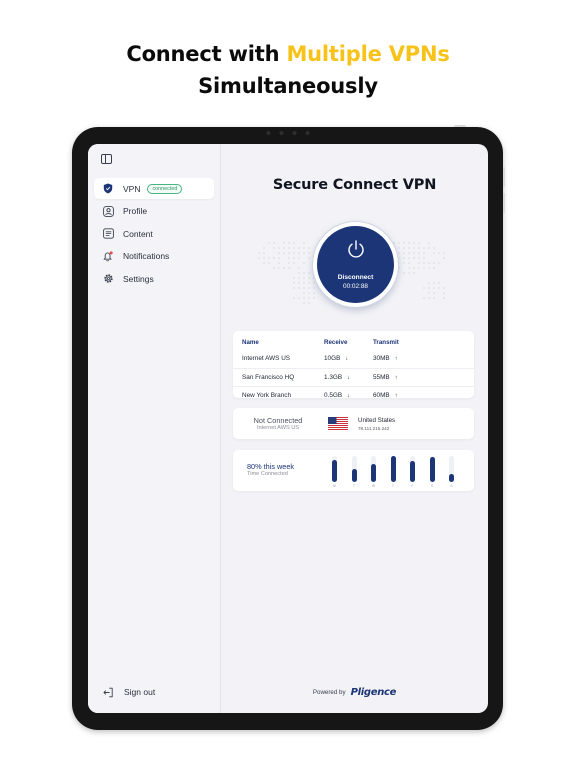 Image resolution: width=576 pixels, height=768 pixels. What do you see at coordinates (336, 358) in the screenshot?
I see `row-receive: 10GB ↓` at bounding box center [336, 358].